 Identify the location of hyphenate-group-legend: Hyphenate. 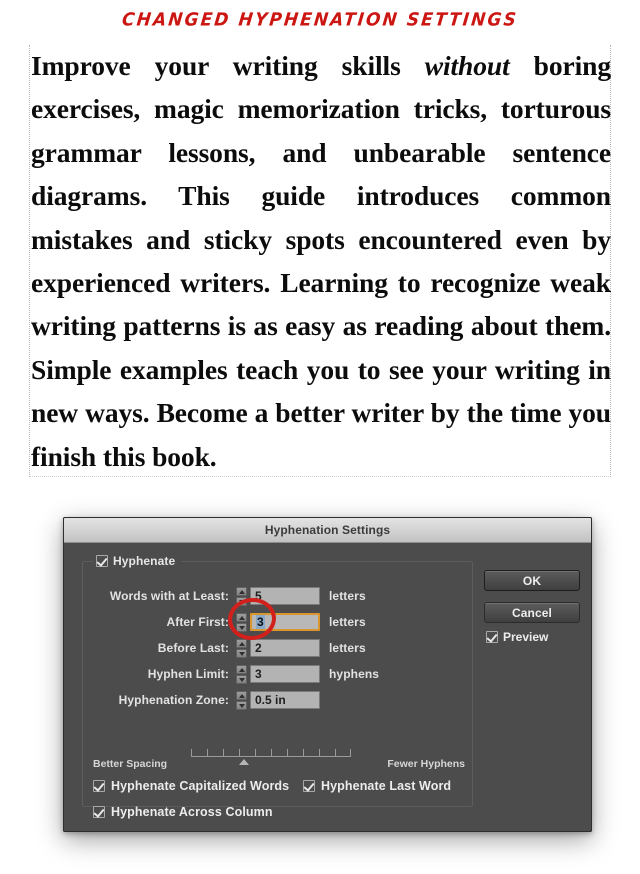
(137, 561).